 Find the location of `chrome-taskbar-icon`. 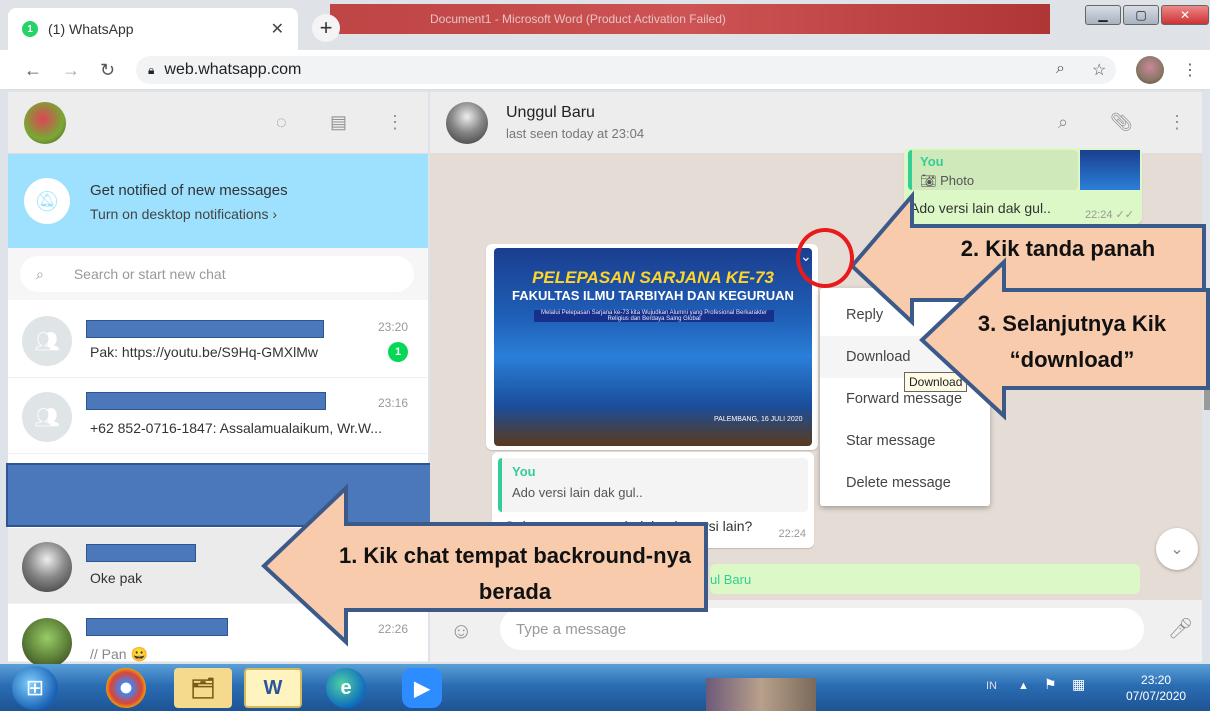

chrome-taskbar-icon is located at coordinates (126, 688).